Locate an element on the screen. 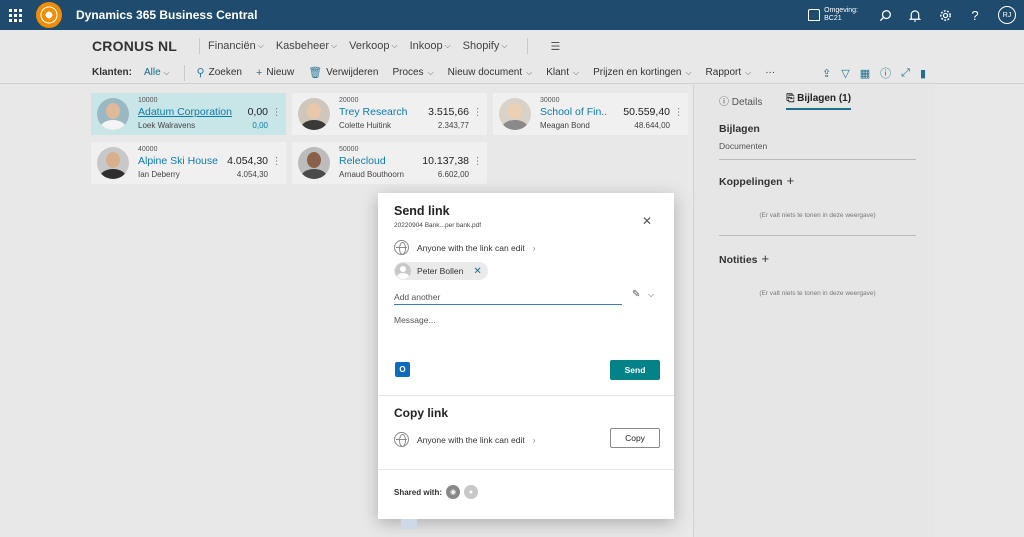  dialog-divider is located at coordinates (526, 395).